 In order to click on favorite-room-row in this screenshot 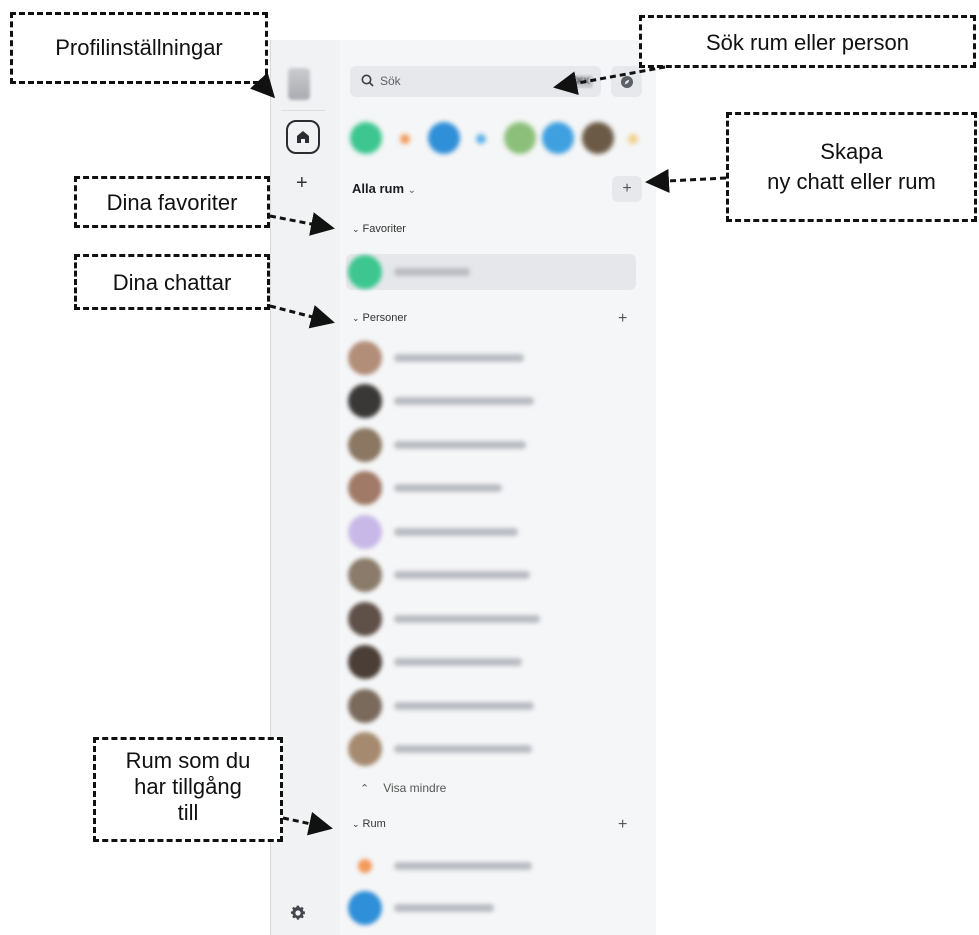, I will do `click(493, 272)`.